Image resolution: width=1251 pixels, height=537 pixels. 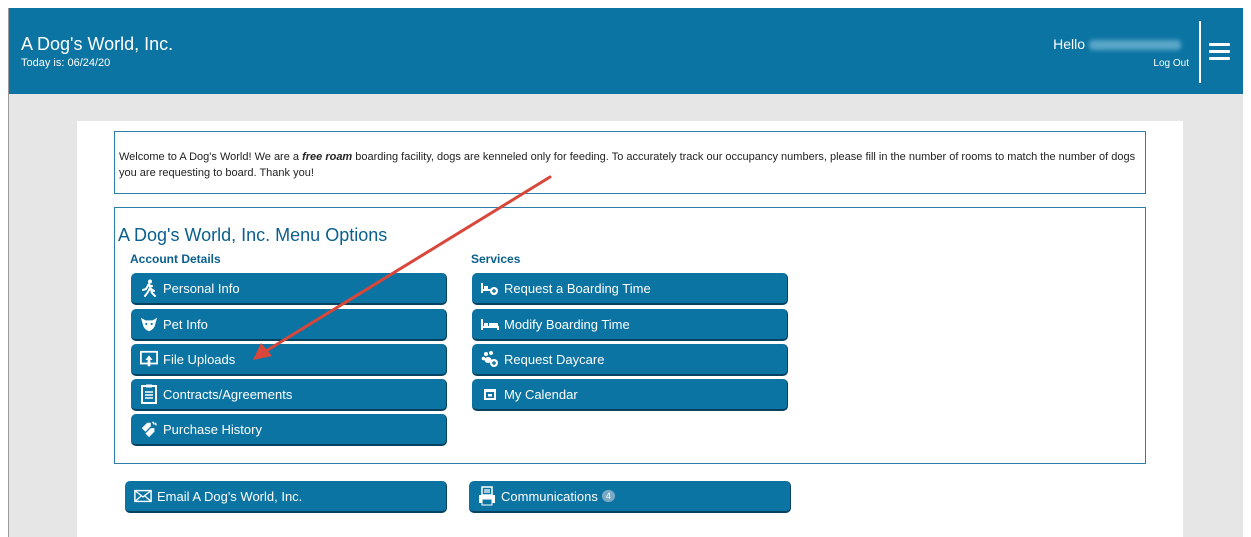 What do you see at coordinates (199, 359) in the screenshot?
I see `file-uploads-label: File Uploads` at bounding box center [199, 359].